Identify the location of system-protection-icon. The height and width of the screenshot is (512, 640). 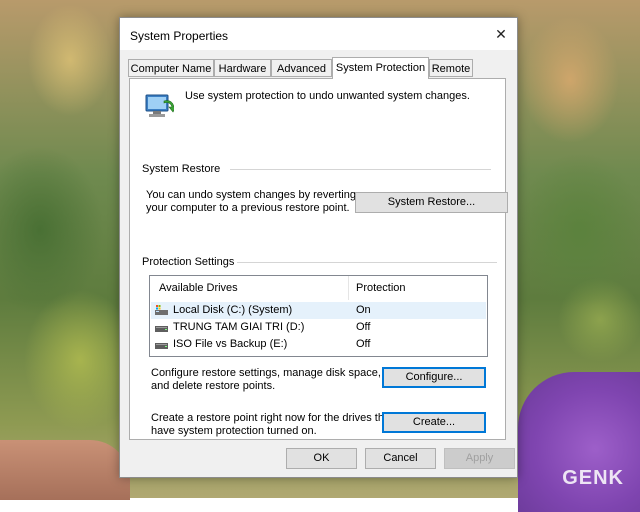
(159, 105).